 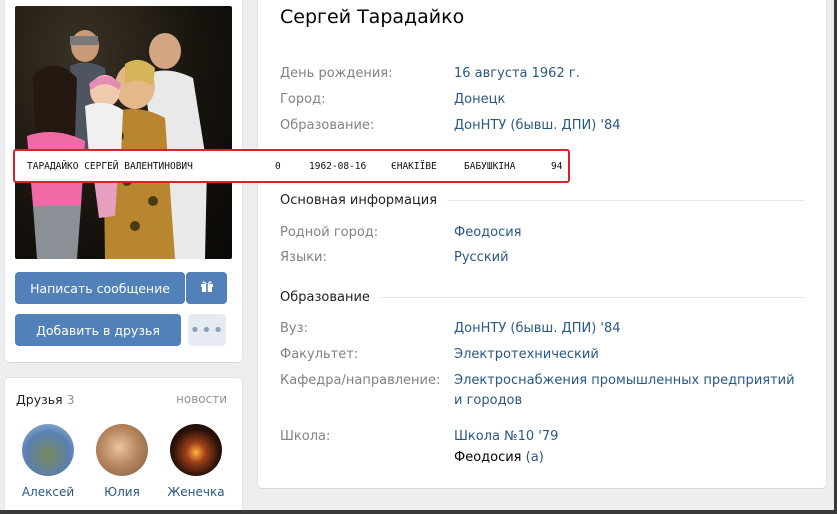 What do you see at coordinates (122, 492) in the screenshot?
I see `friend-name: Юлия` at bounding box center [122, 492].